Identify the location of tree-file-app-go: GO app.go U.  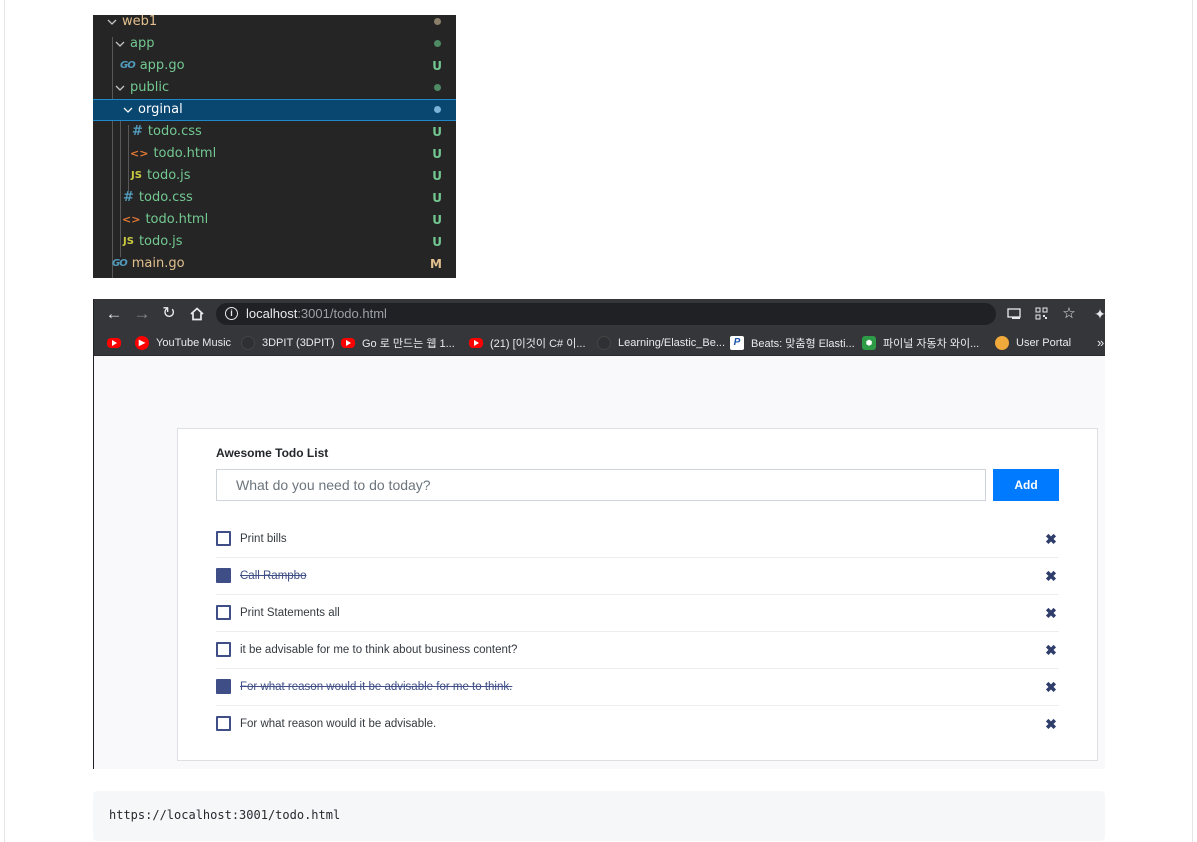
(274, 66).